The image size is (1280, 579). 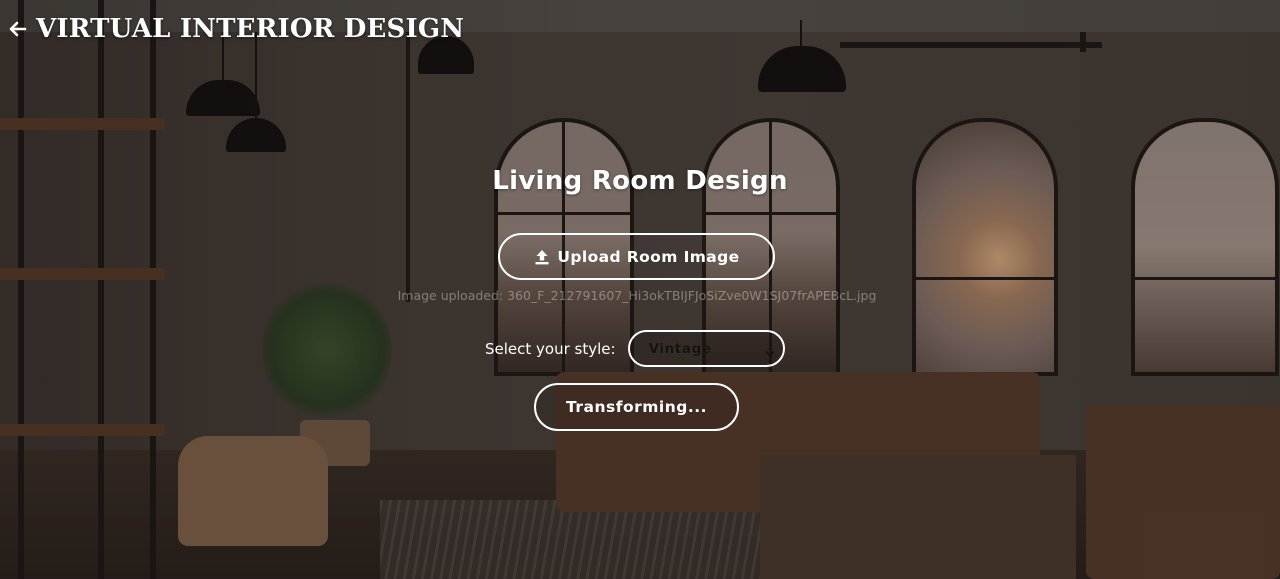 I want to click on style-select-label: Select your style:, so click(x=550, y=348).